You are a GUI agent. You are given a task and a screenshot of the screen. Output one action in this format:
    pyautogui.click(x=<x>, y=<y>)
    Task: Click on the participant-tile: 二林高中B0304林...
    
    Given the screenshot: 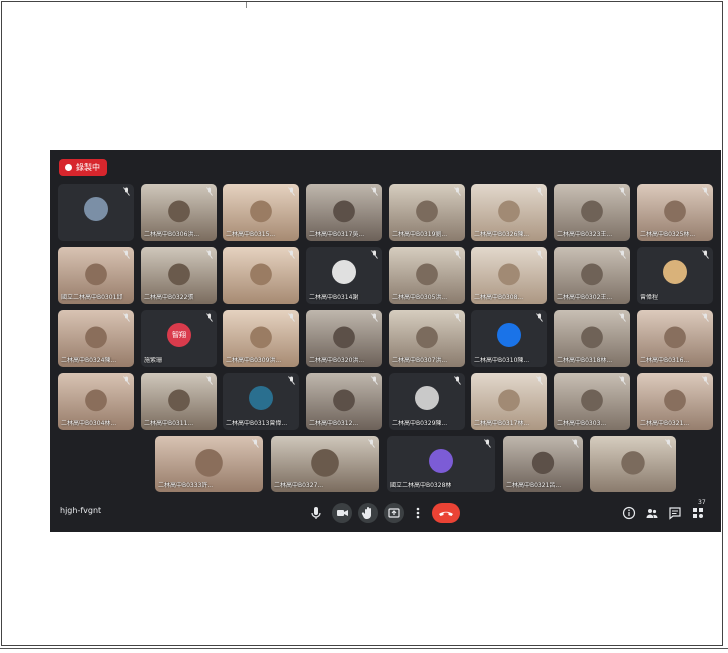 What is the action you would take?
    pyautogui.click(x=96, y=401)
    